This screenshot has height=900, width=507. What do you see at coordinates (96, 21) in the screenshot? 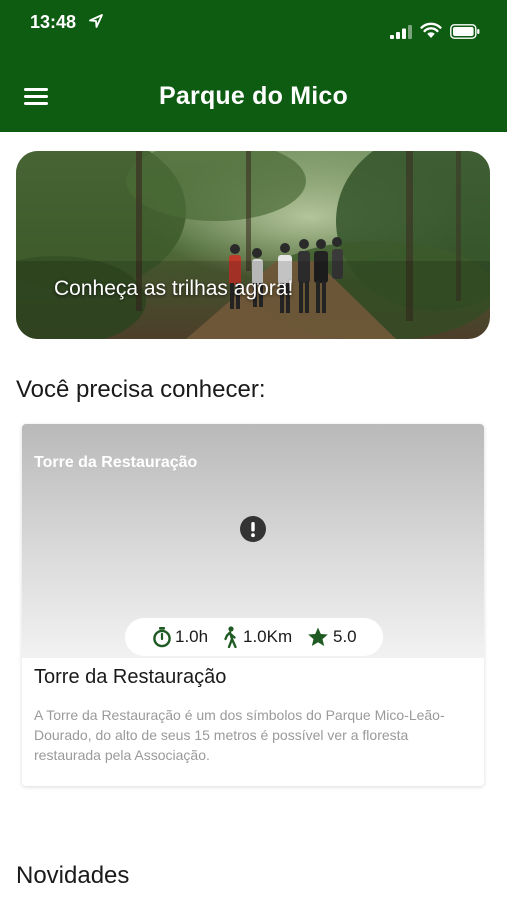
I see `location-arrow-icon` at bounding box center [96, 21].